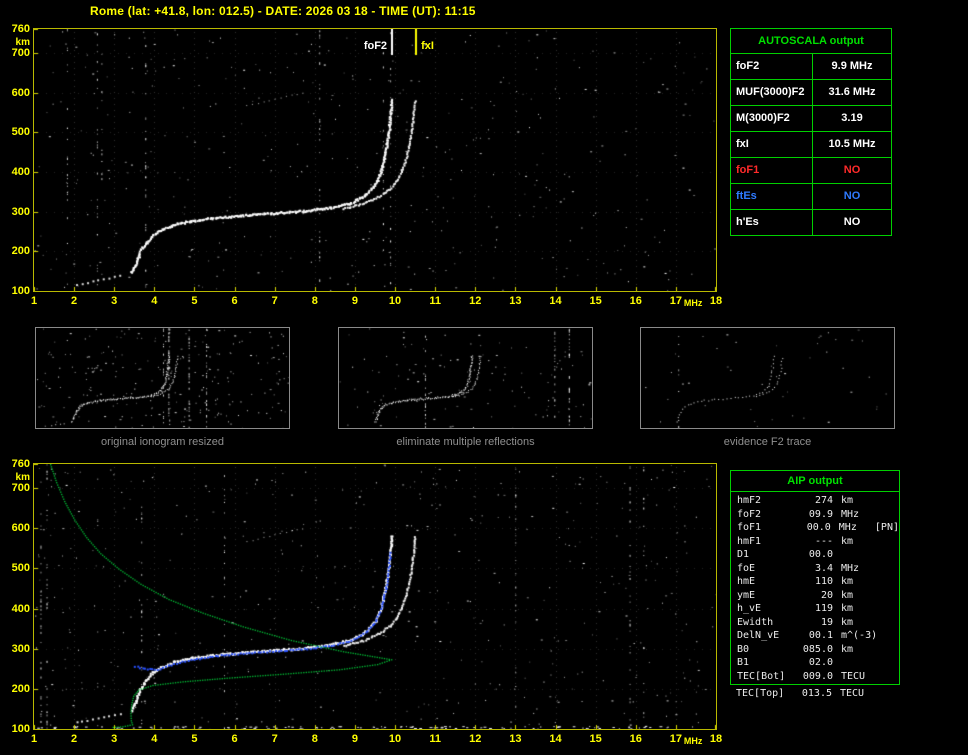  I want to click on aip-row-value: 00.1, so click(820, 635).